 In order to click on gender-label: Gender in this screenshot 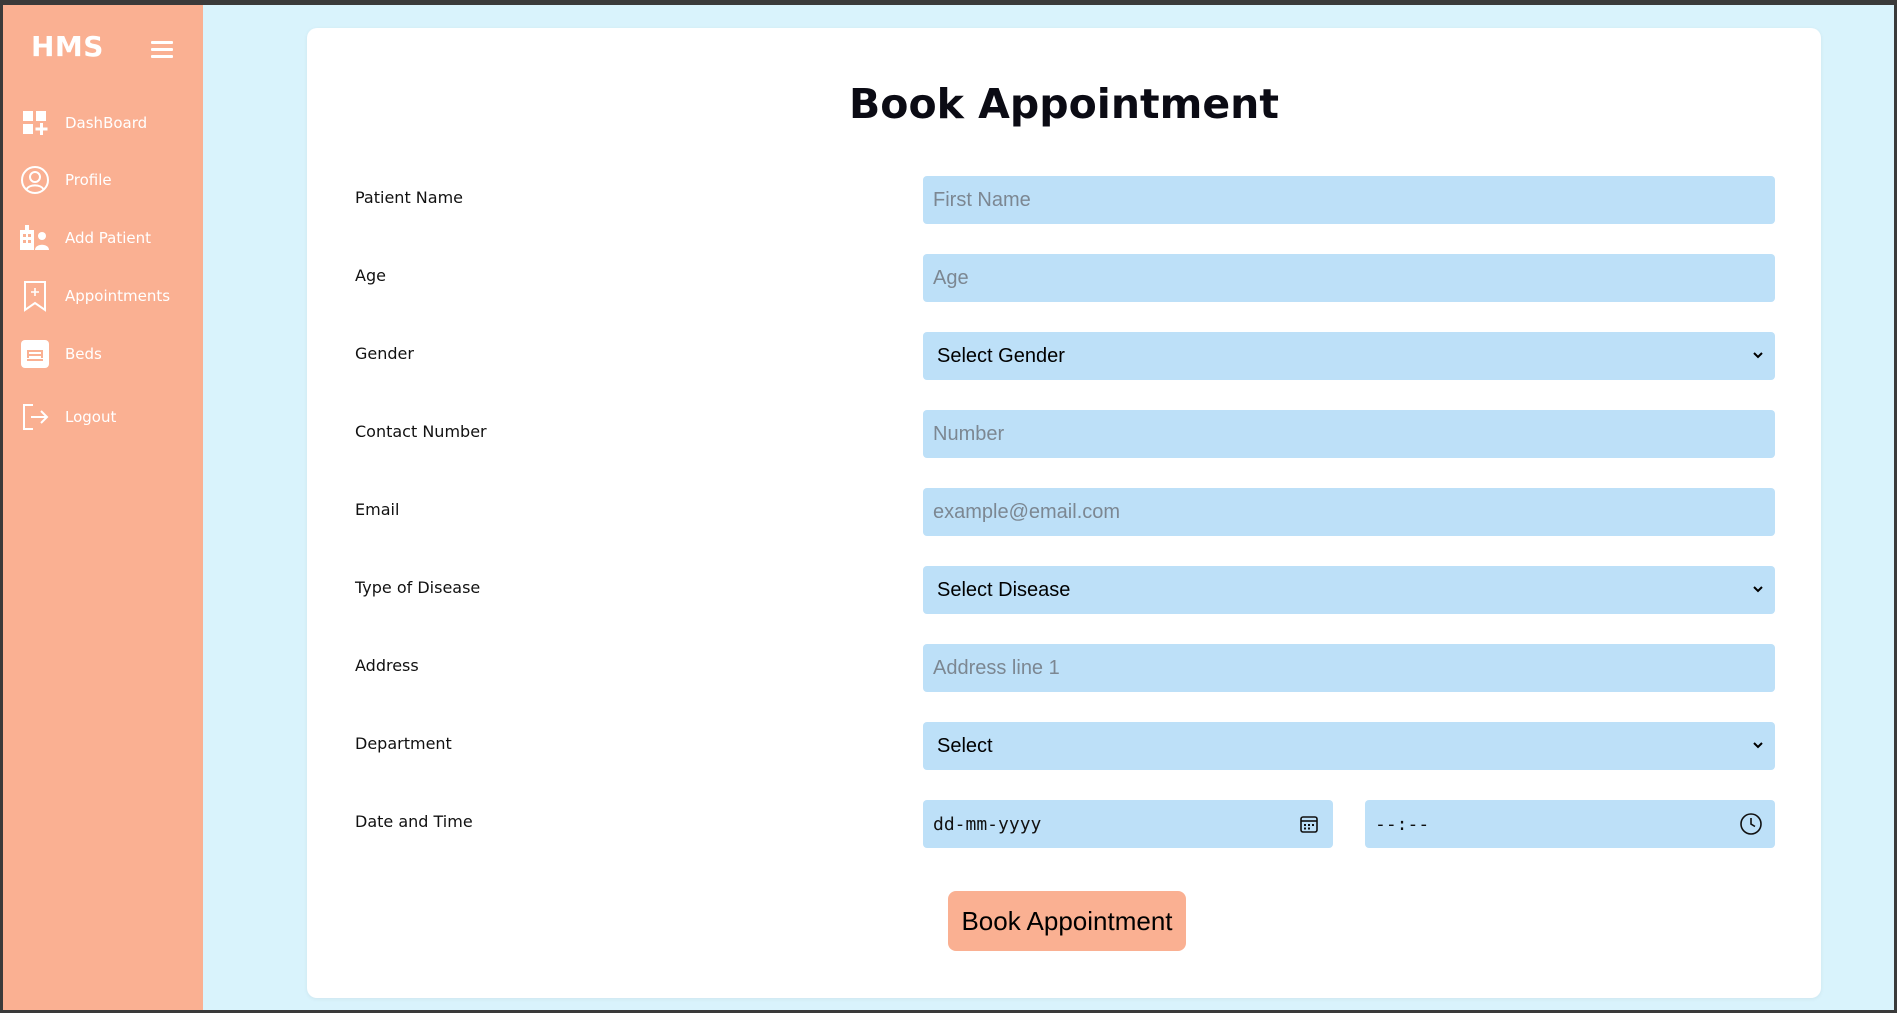, I will do `click(384, 353)`.